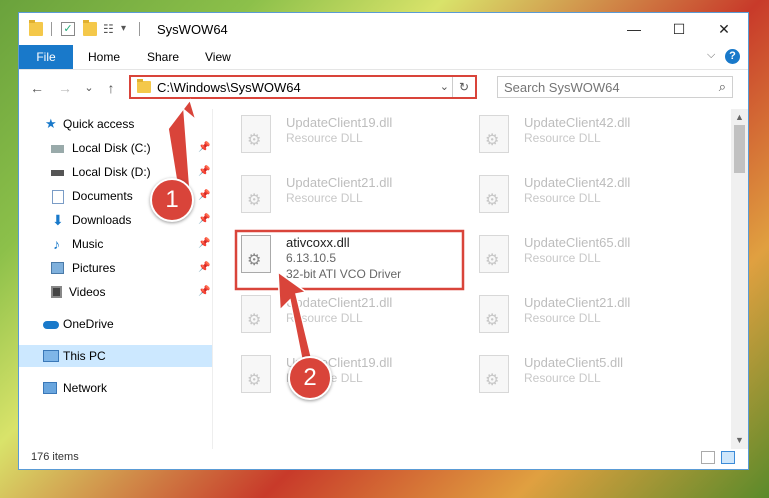  Describe the element at coordinates (303, 87) in the screenshot. I see `address-bar: C:\Windows\SysWOW64 ⌄ ↻` at that location.